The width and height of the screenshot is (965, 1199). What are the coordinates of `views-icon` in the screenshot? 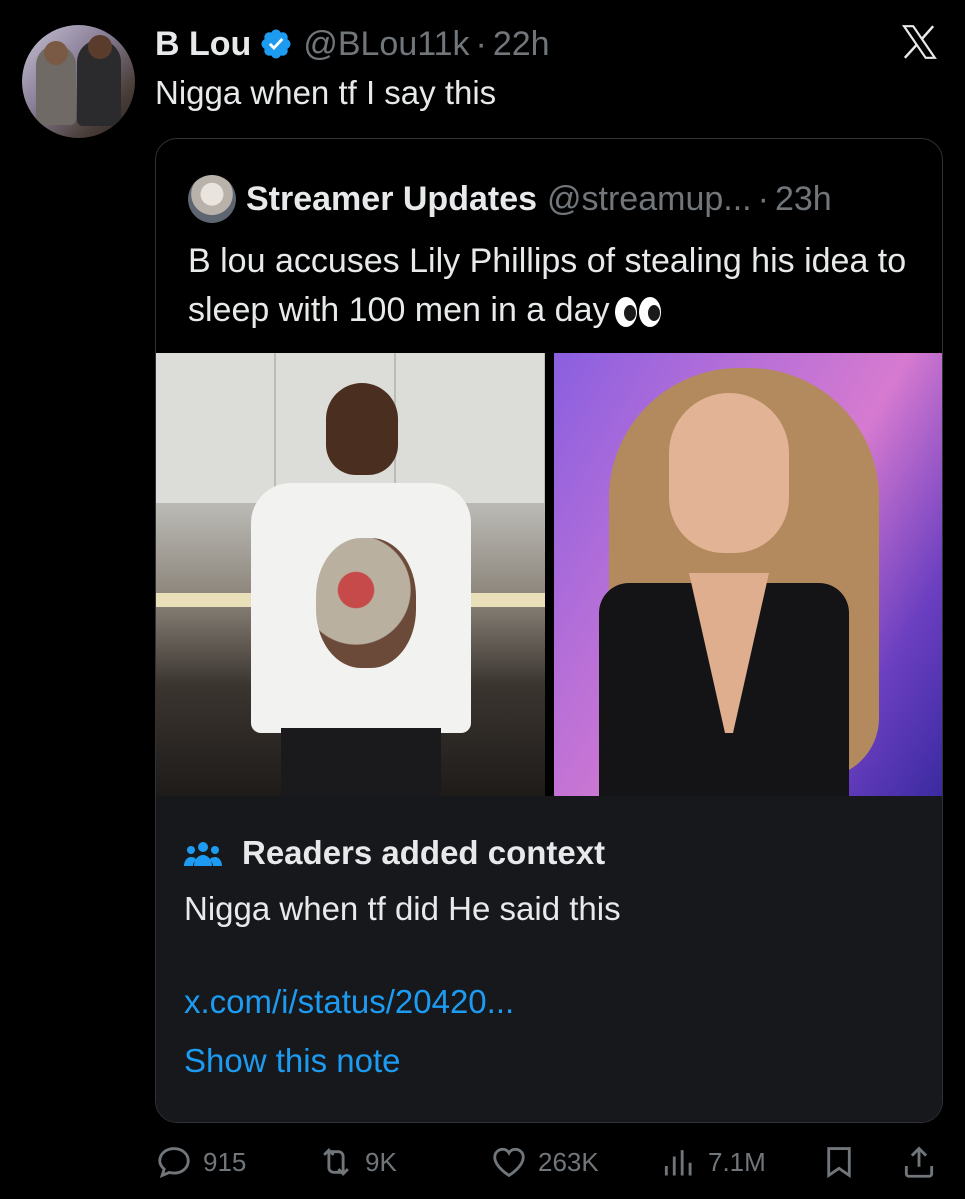 It's located at (678, 1163).